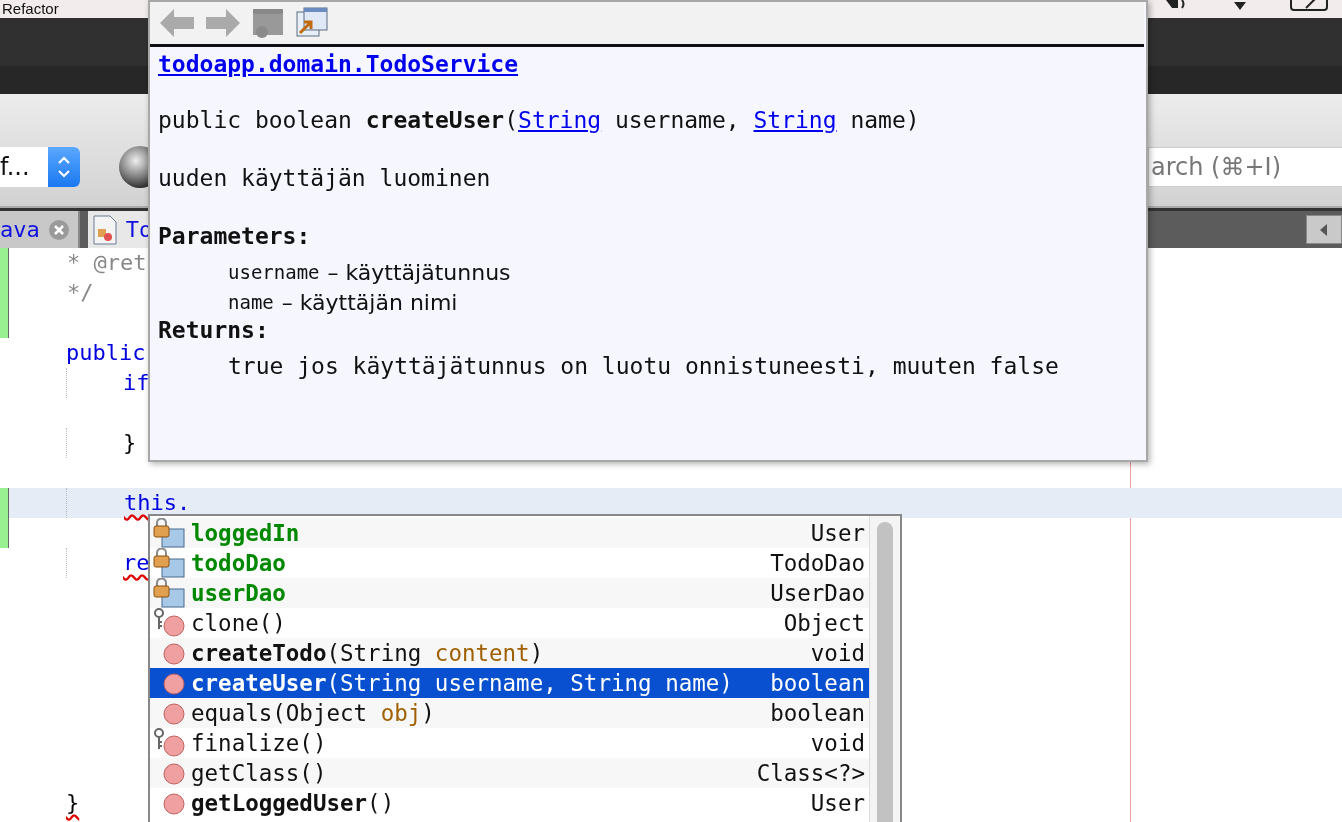 The image size is (1342, 822). Describe the element at coordinates (313, 713) in the screenshot. I see `completion-signature: equals(Object obj)` at that location.